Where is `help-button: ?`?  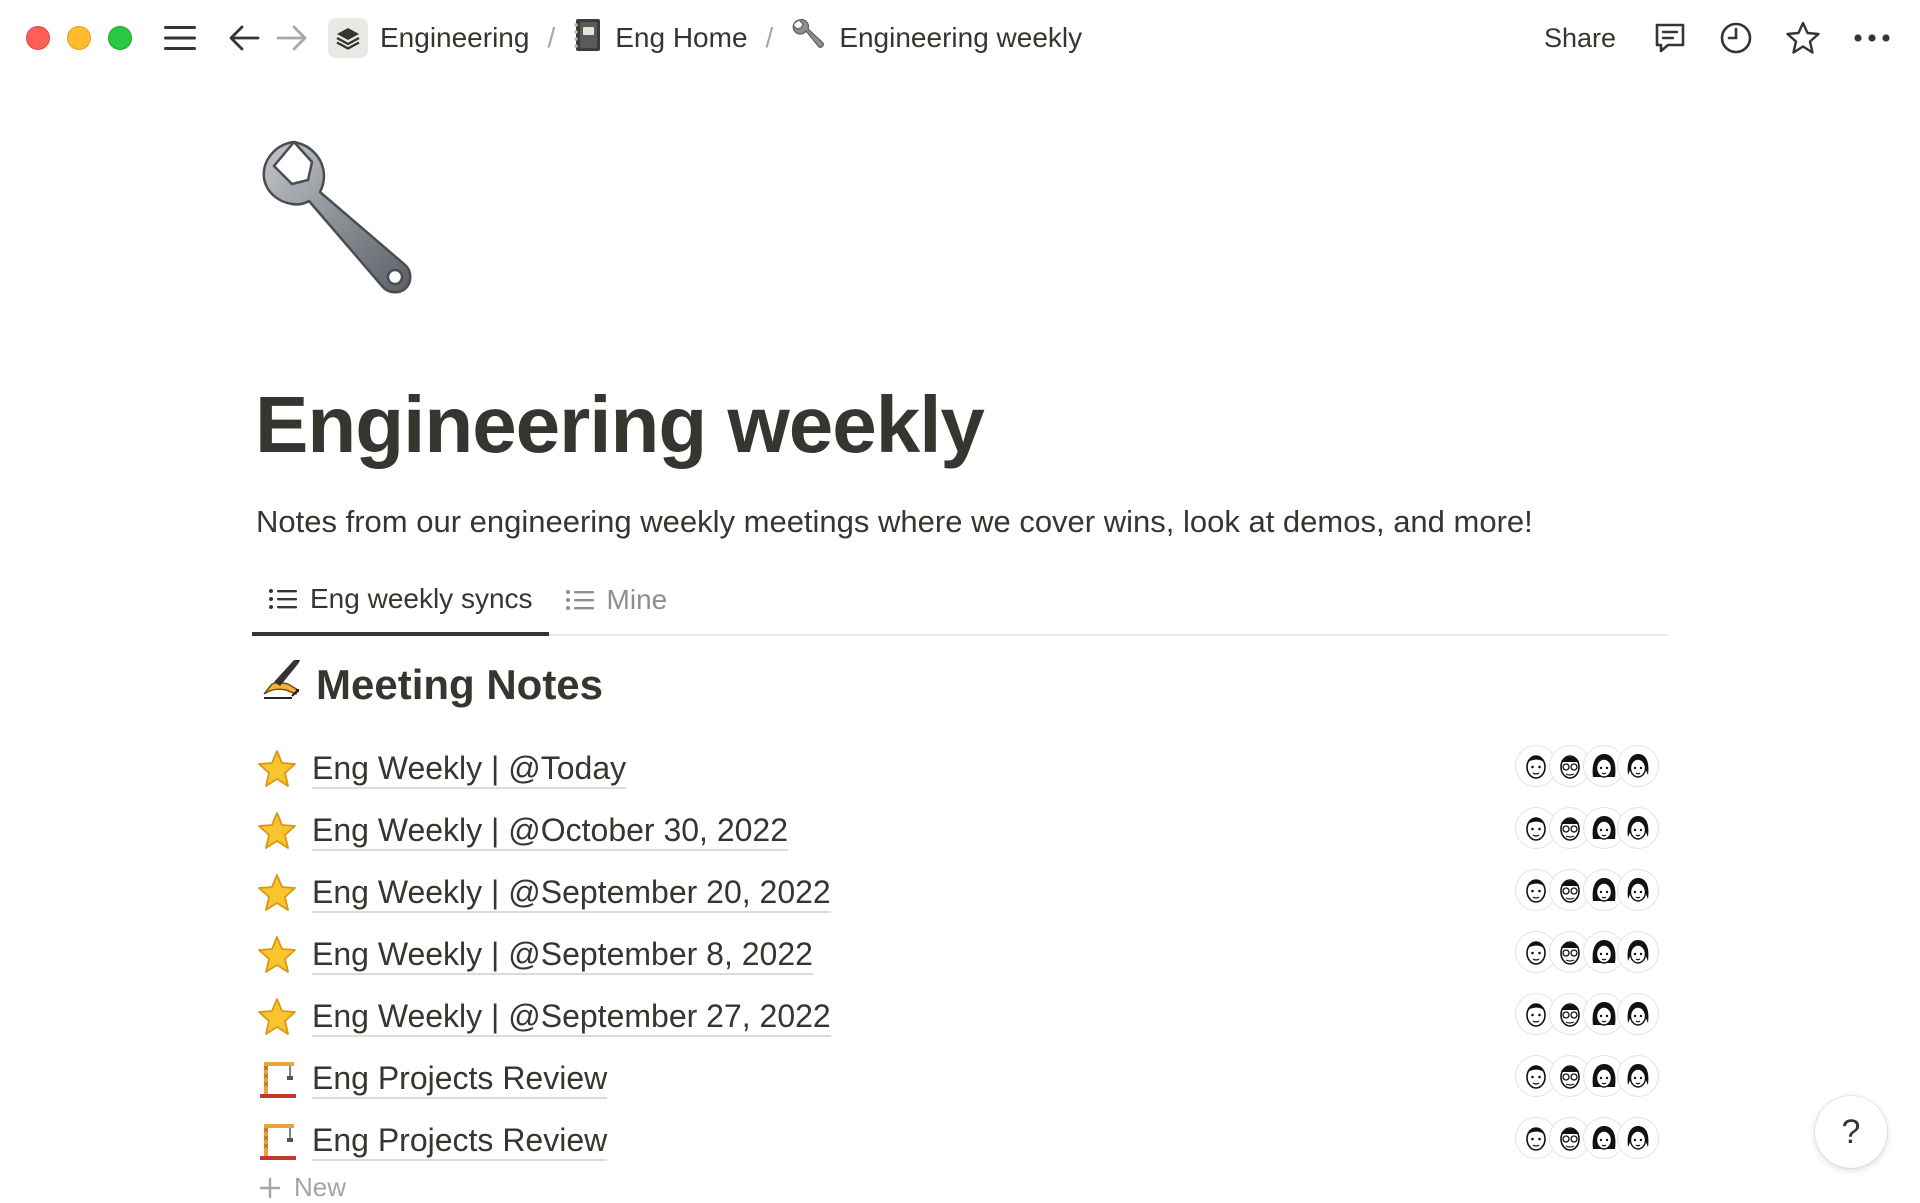 help-button: ? is located at coordinates (1851, 1132).